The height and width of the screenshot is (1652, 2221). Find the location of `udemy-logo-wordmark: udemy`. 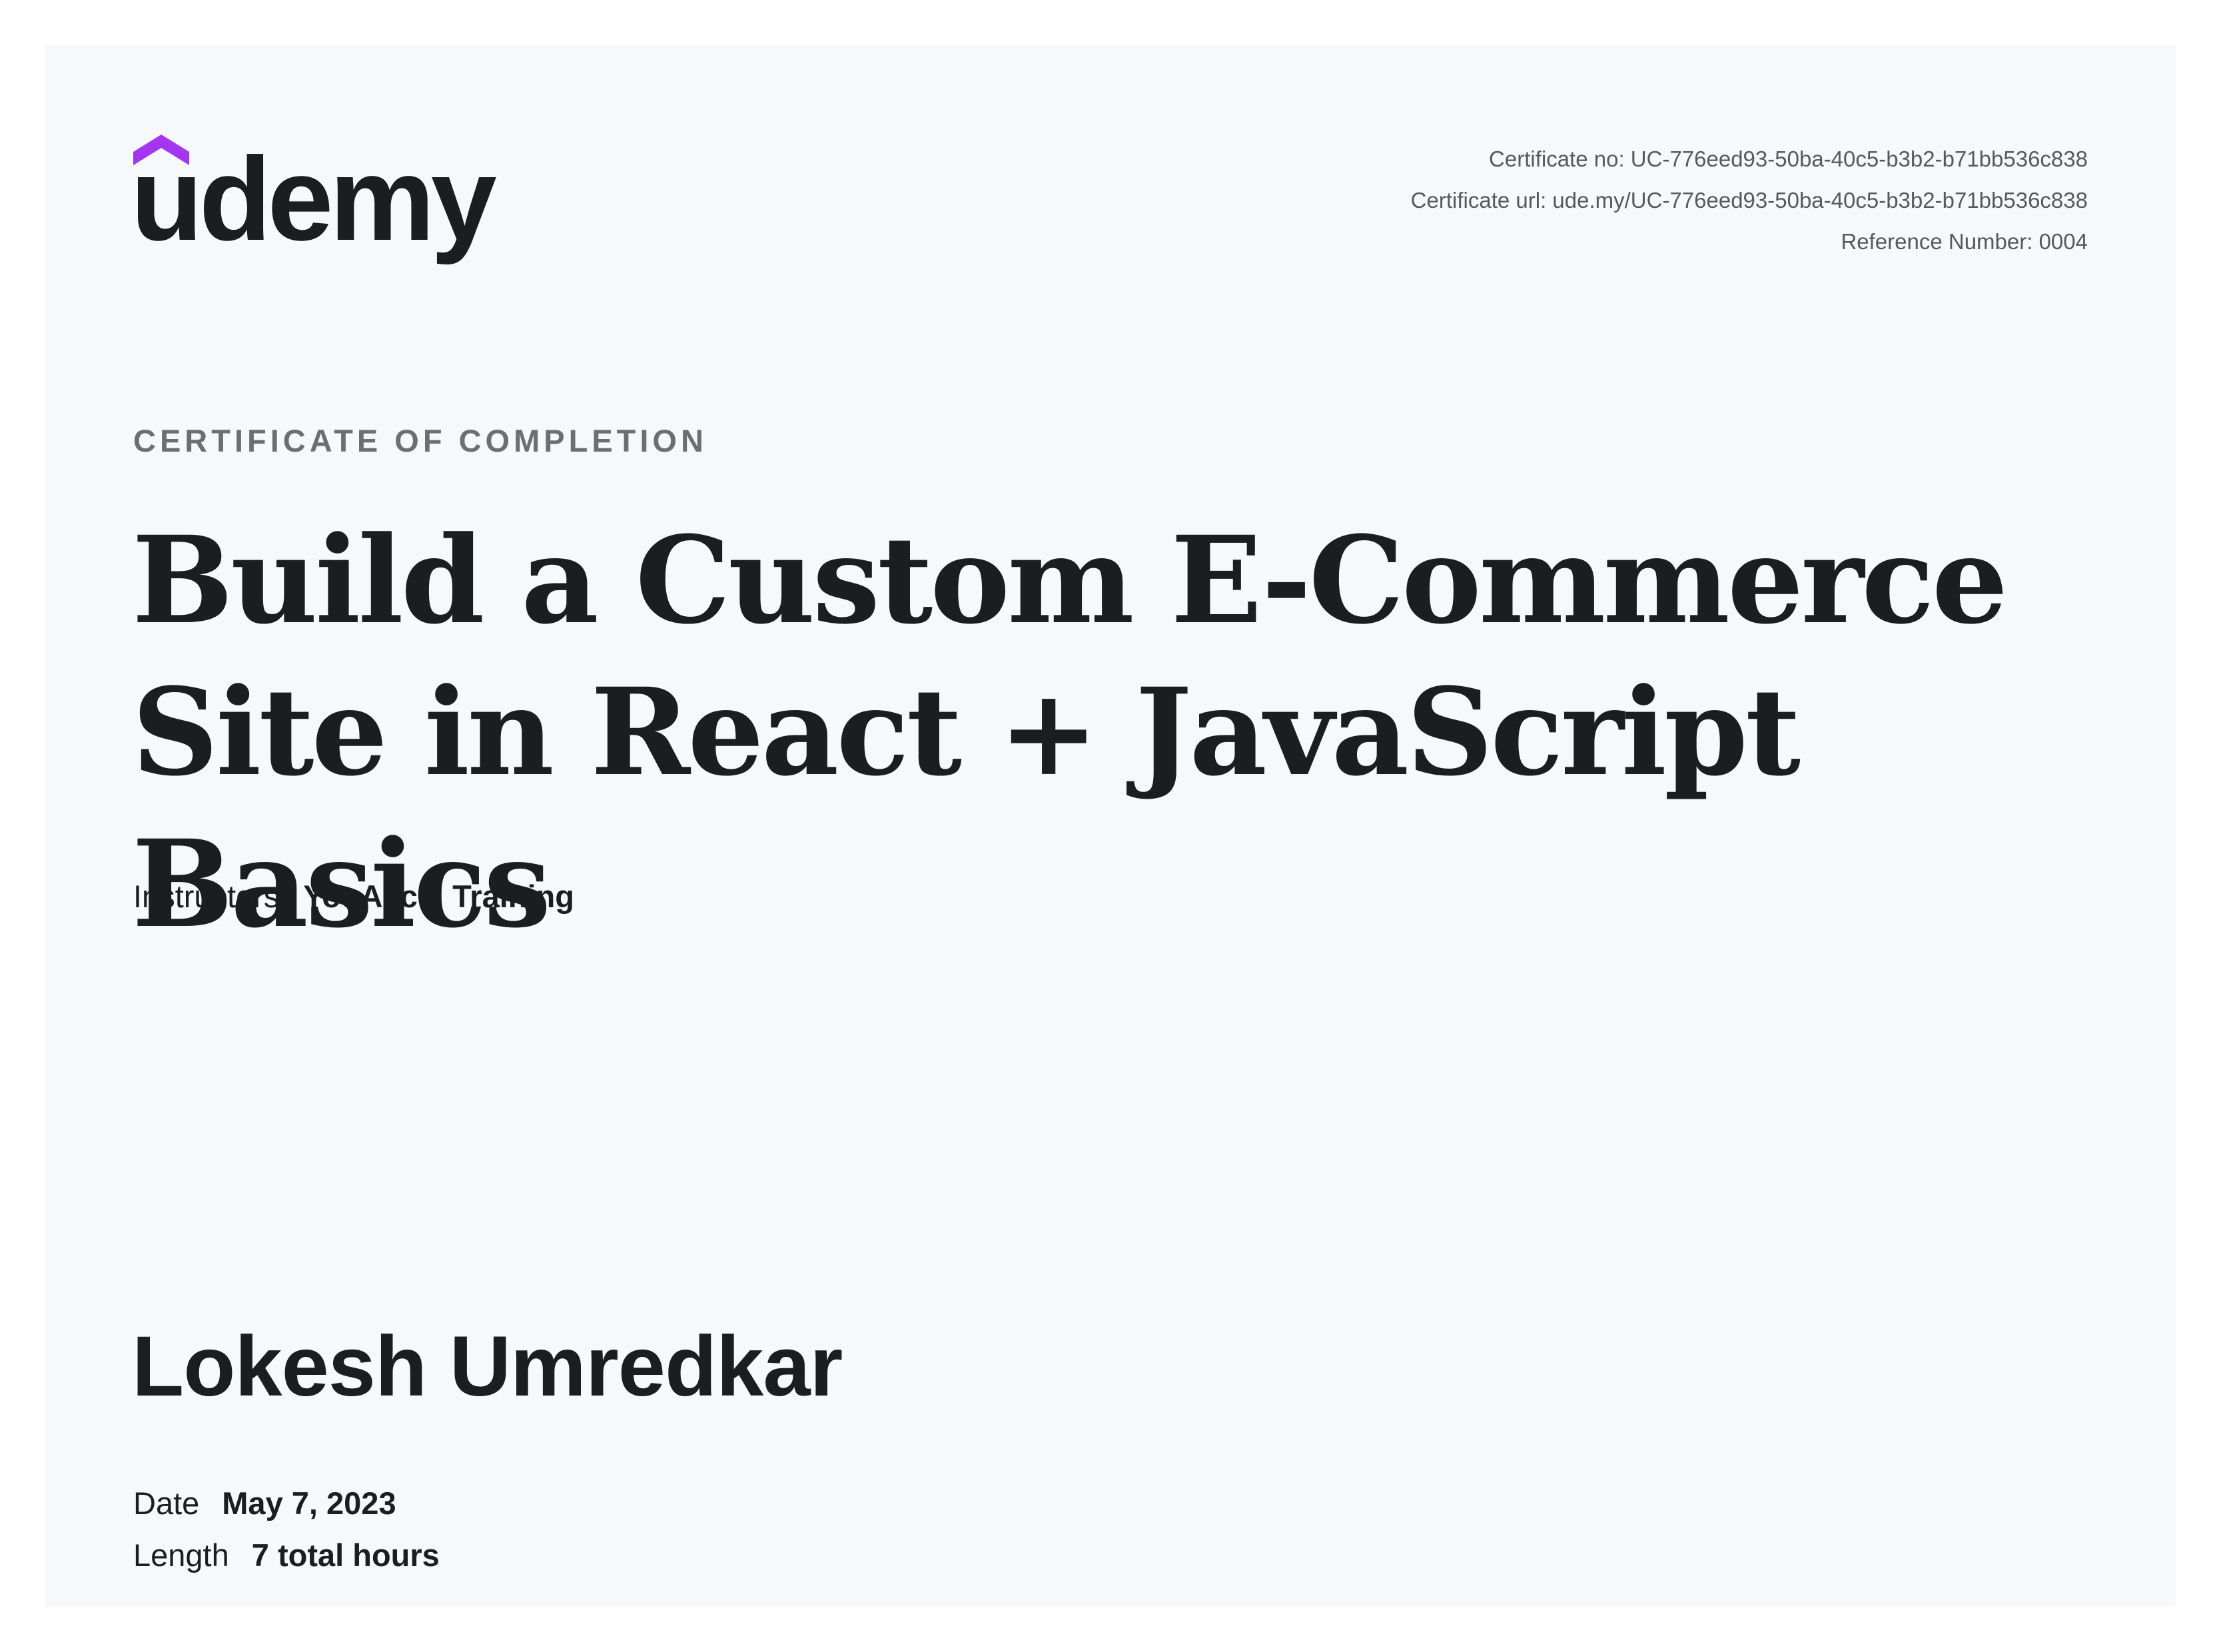

udemy-logo-wordmark: udemy is located at coordinates (315, 199).